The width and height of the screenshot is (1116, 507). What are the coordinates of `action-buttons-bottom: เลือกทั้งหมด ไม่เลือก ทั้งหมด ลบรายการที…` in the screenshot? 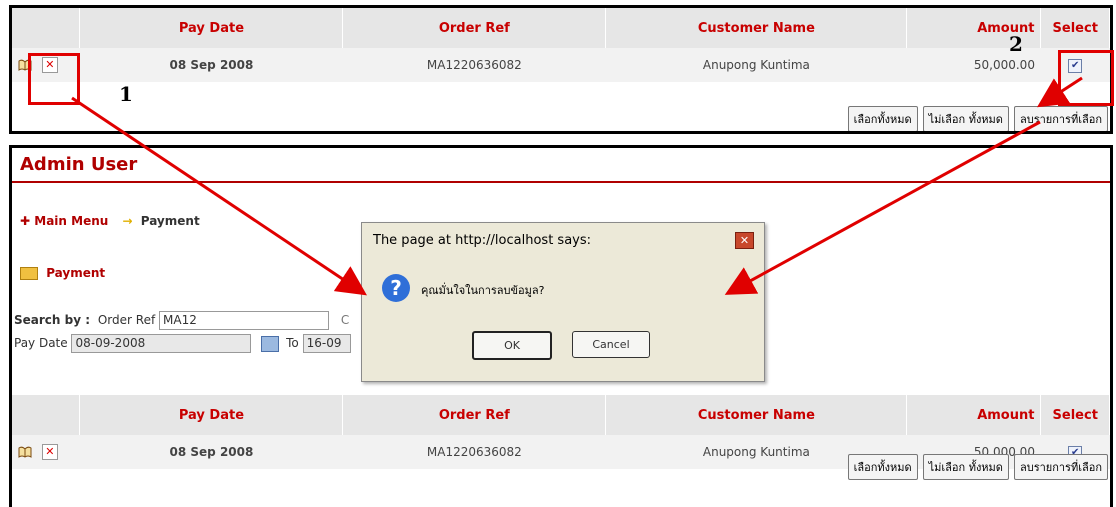 It's located at (977, 467).